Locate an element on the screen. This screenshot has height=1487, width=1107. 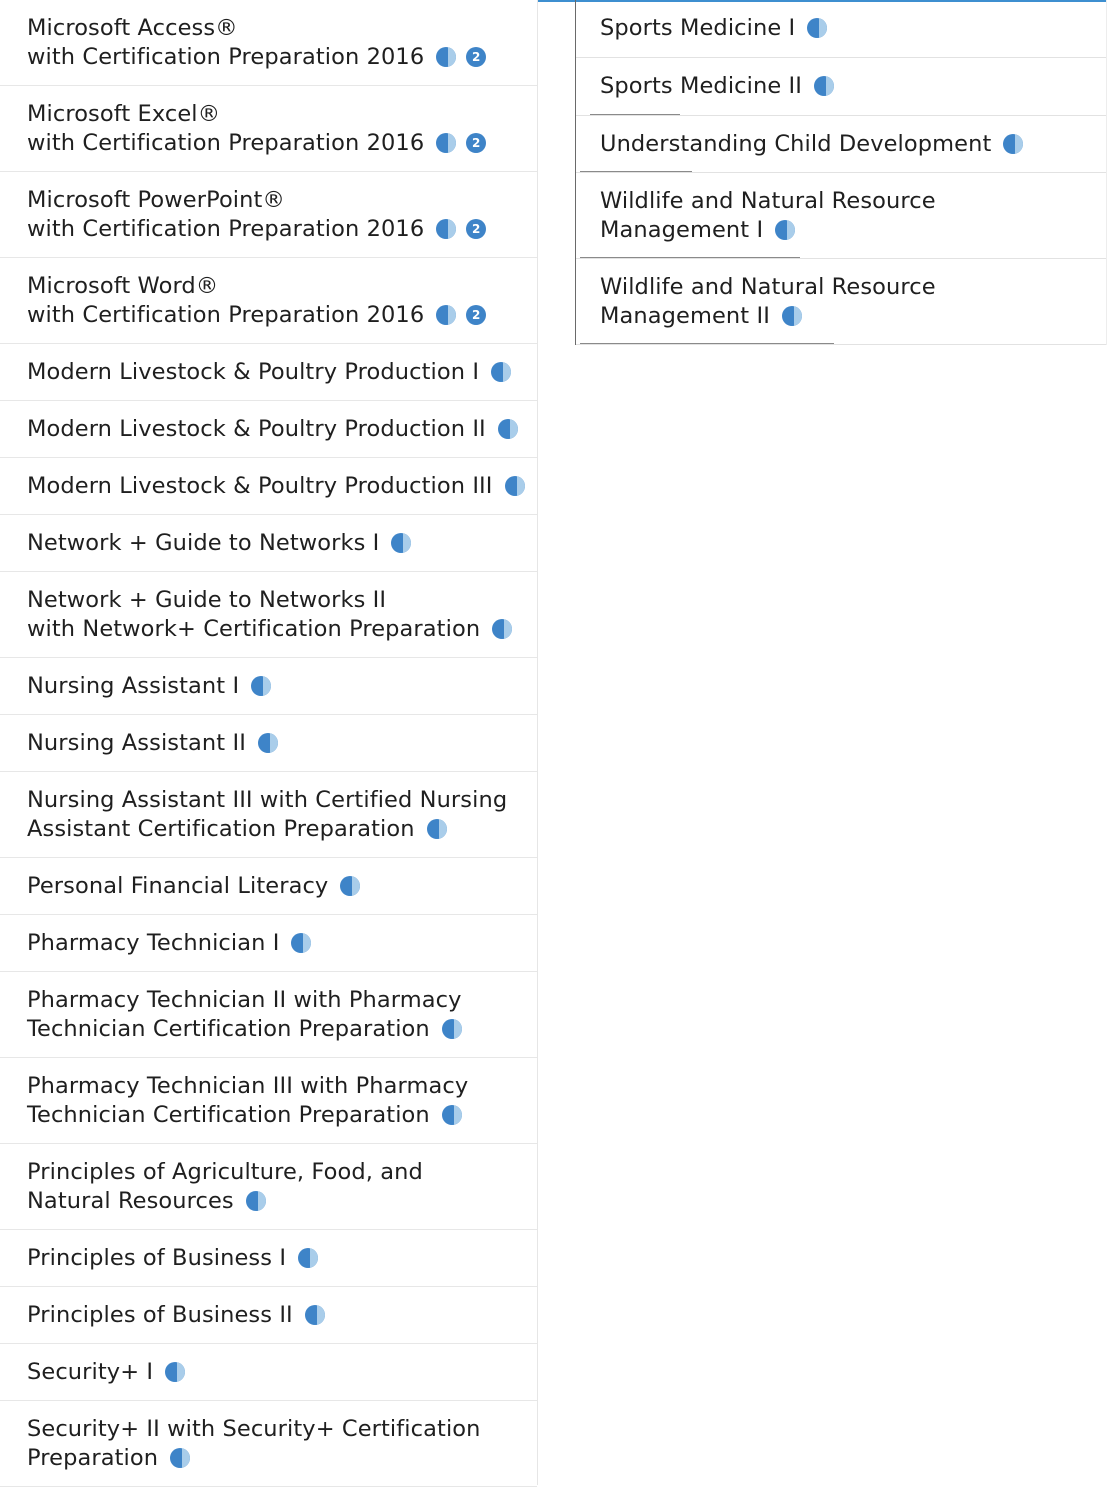
course-title: Understanding Child Development is located at coordinates (812, 144).